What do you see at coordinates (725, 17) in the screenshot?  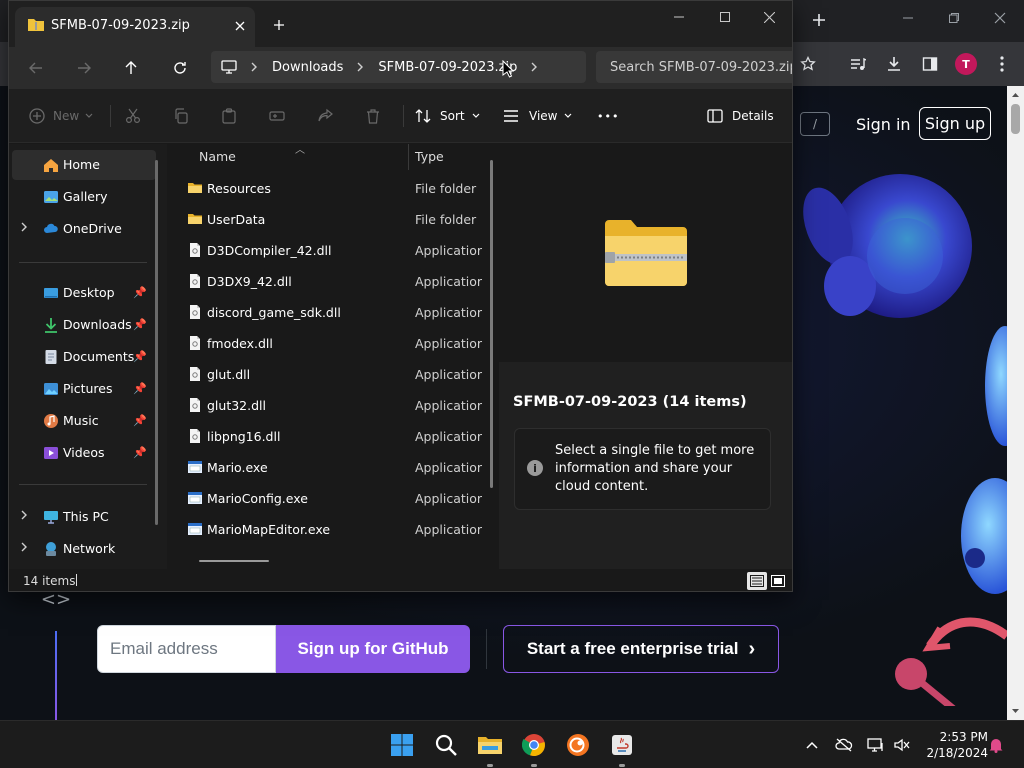 I see `maximize-icon` at bounding box center [725, 17].